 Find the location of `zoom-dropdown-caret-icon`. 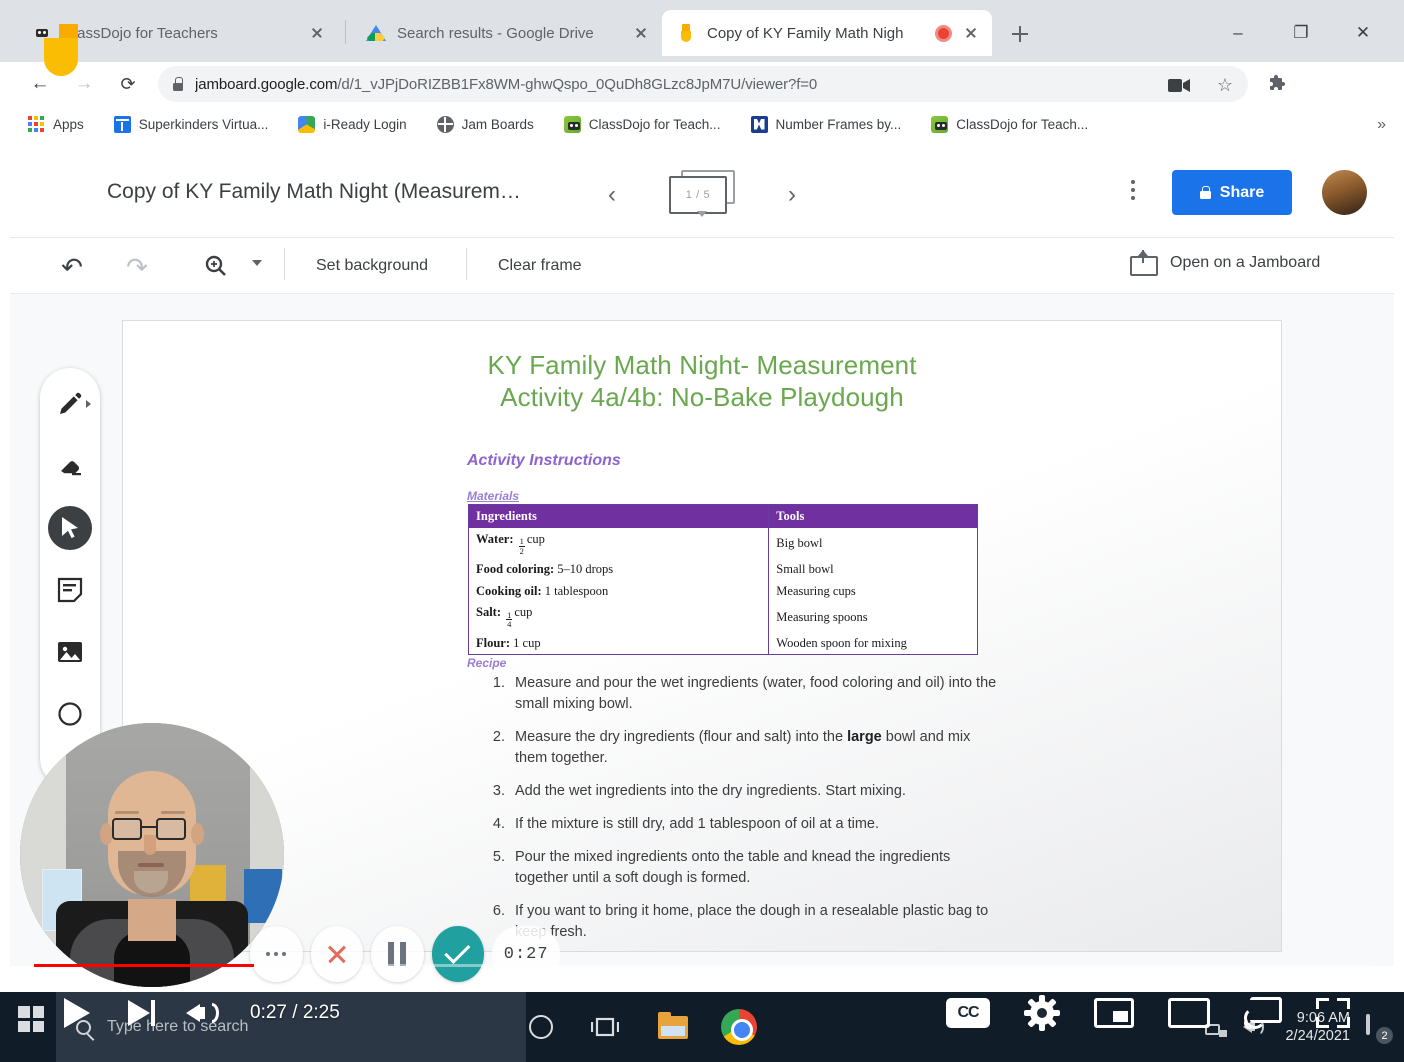

zoom-dropdown-caret-icon is located at coordinates (257, 263).